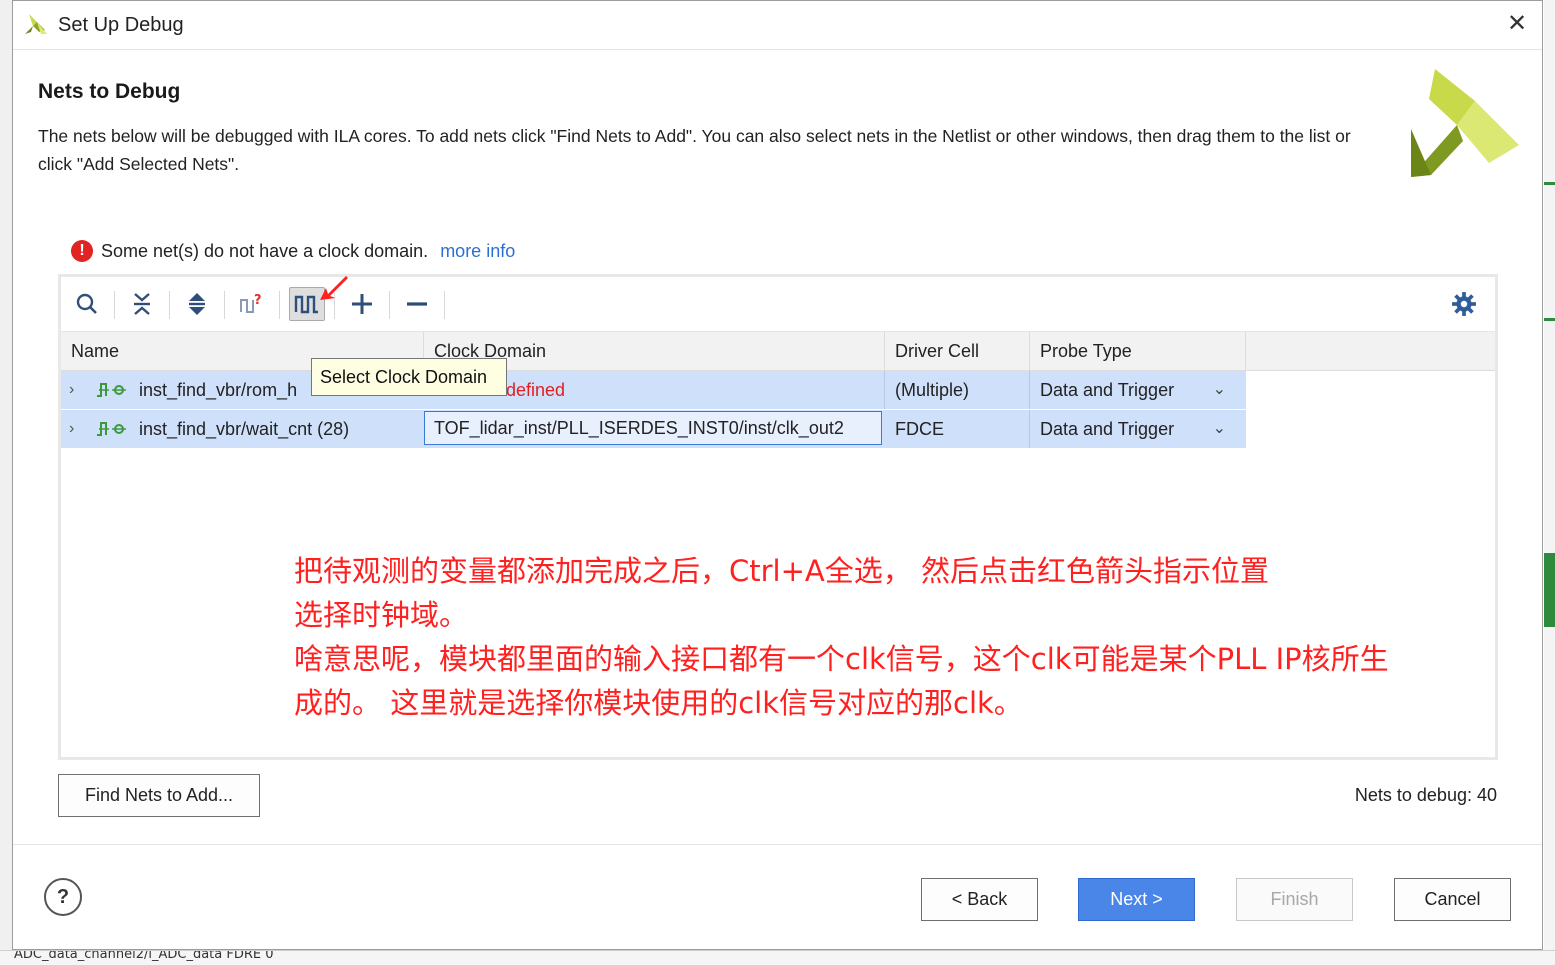 This screenshot has width=1555, height=965. I want to click on table-header: Name Clock Domain Driver Cell Probe Type, so click(778, 351).